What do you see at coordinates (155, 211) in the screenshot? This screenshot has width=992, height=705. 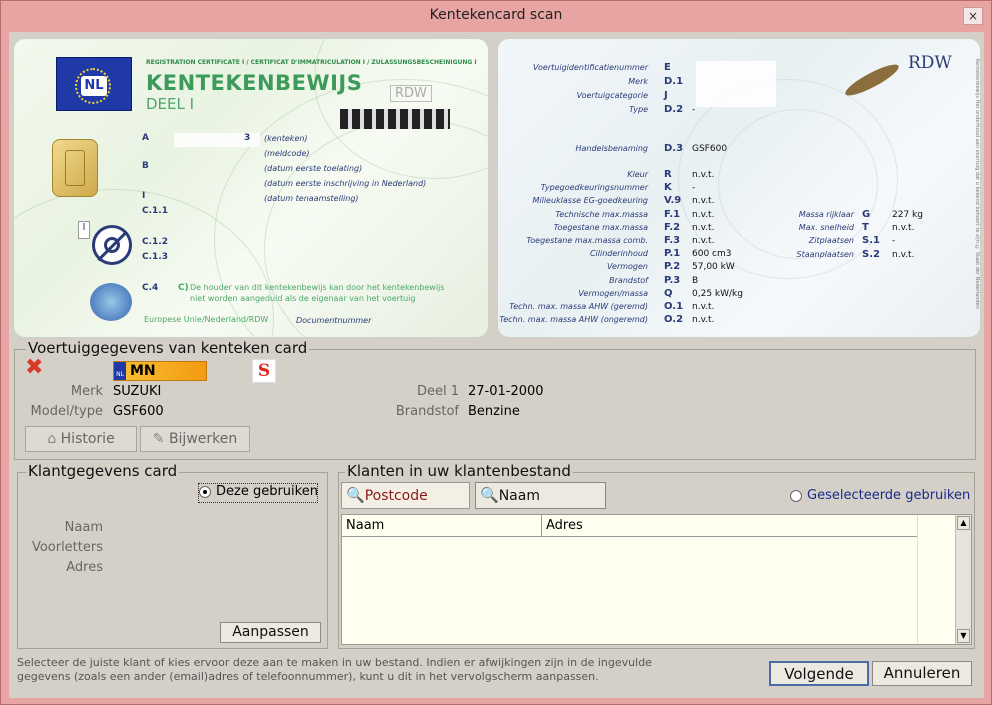 I see `front-c-code: C.1.1` at bounding box center [155, 211].